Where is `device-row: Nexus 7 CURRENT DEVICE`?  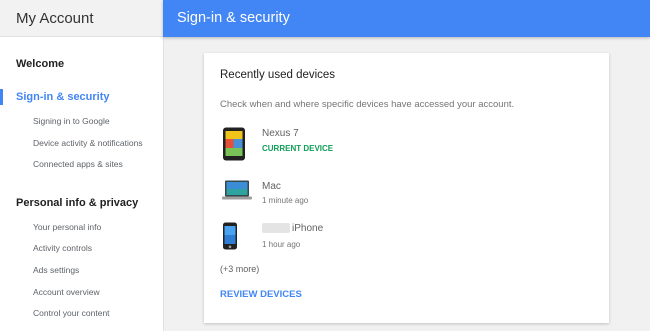 device-row: Nexus 7 CURRENT DEVICE is located at coordinates (406, 143).